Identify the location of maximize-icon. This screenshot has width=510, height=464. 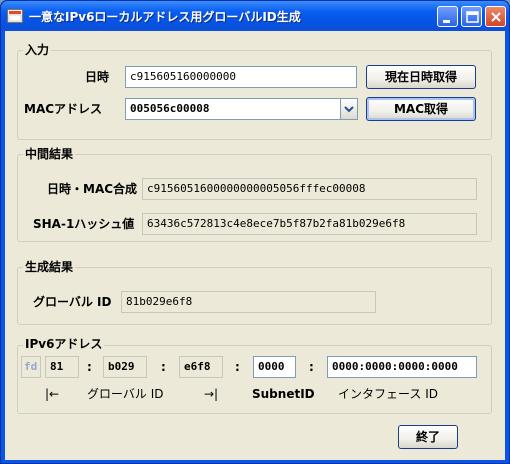
(472, 17).